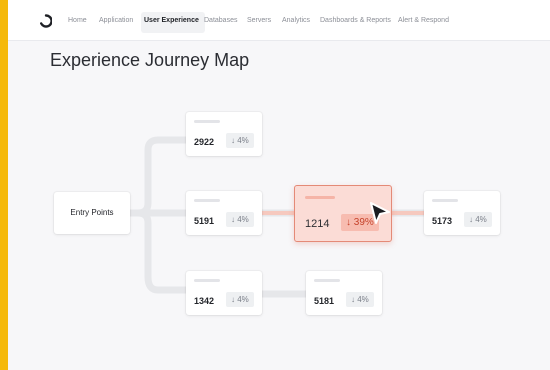  What do you see at coordinates (324, 301) in the screenshot?
I see `node-value: 5181` at bounding box center [324, 301].